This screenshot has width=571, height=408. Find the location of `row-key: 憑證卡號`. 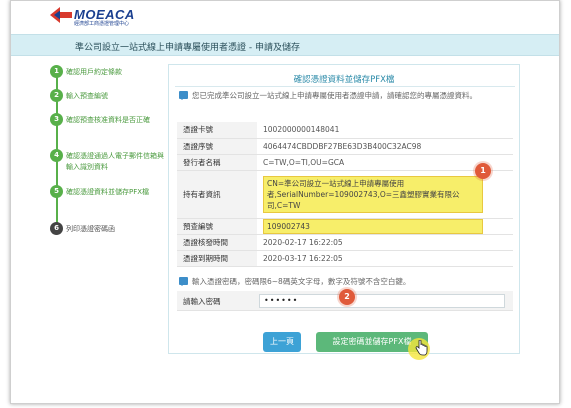

row-key: 憑證卡號 is located at coordinates (217, 130).